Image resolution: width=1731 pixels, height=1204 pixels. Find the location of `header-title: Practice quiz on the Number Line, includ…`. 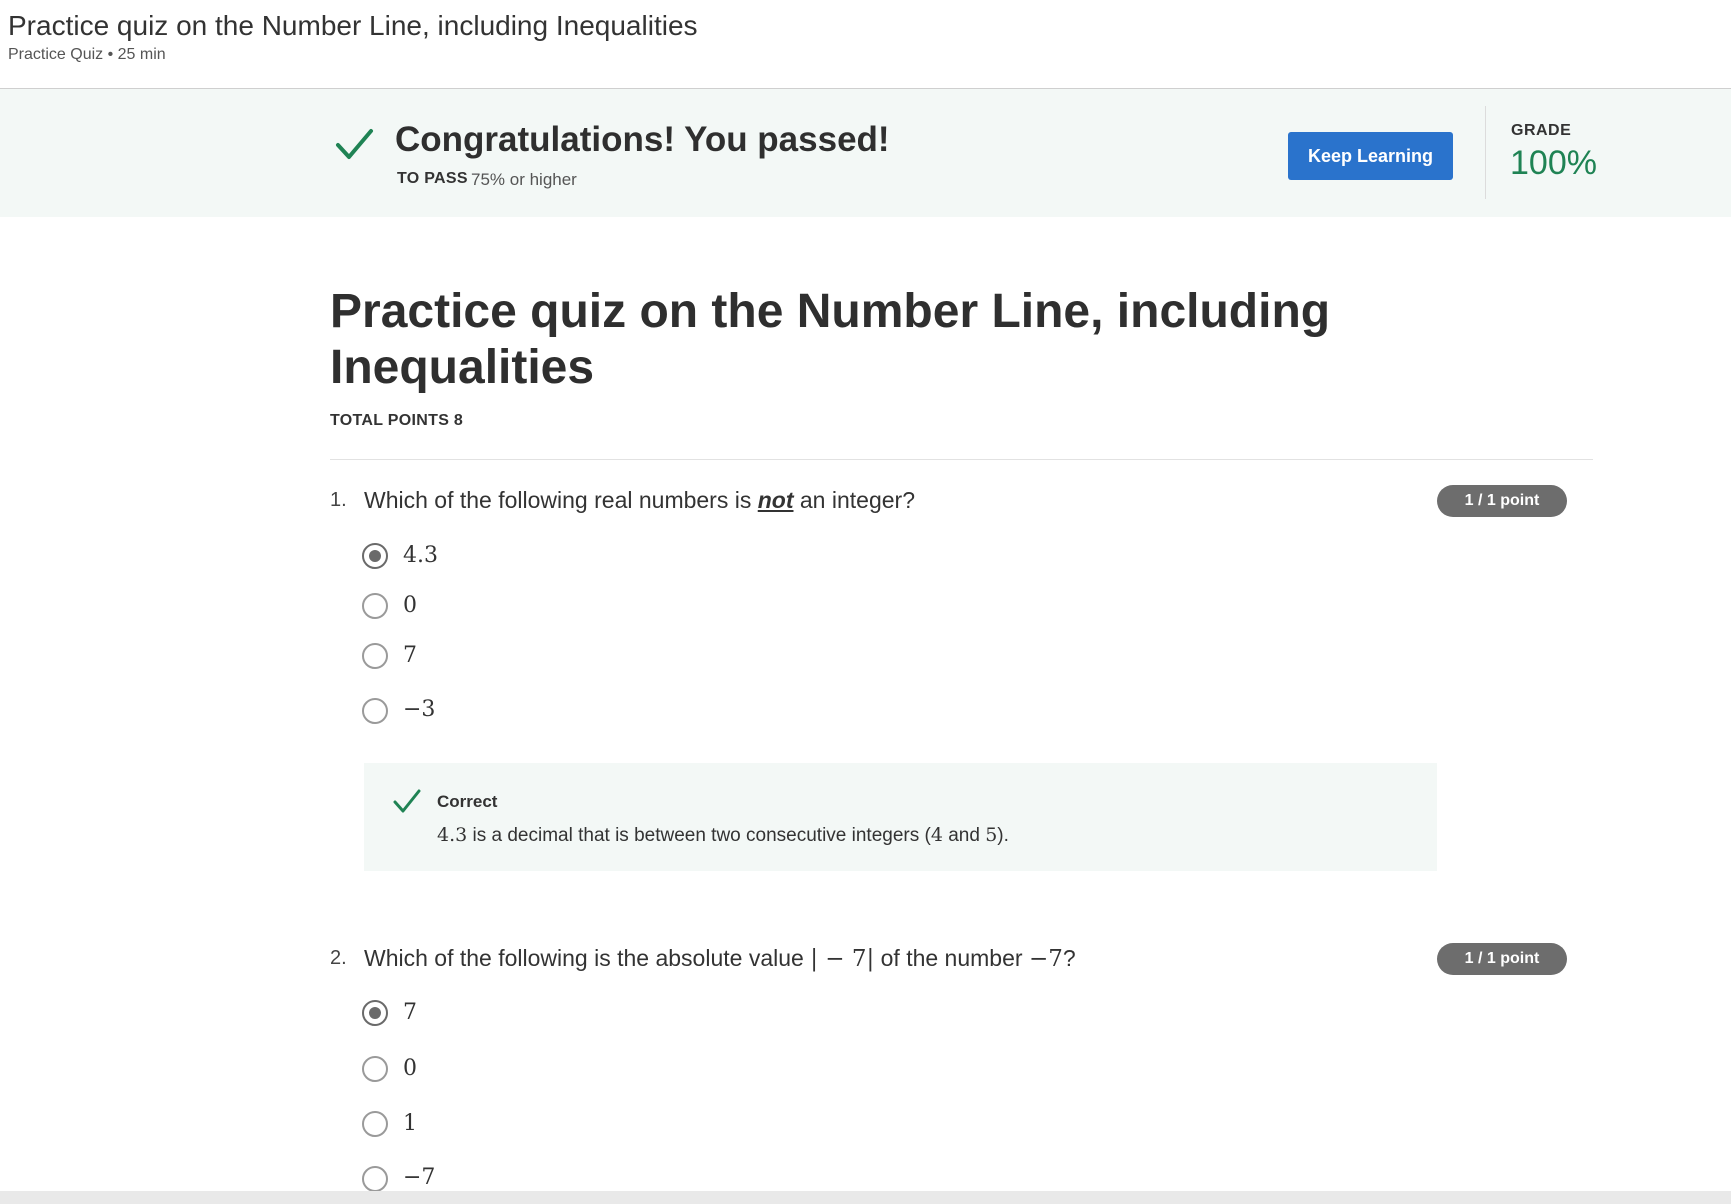

header-title: Practice quiz on the Number Line, includ… is located at coordinates (353, 25).